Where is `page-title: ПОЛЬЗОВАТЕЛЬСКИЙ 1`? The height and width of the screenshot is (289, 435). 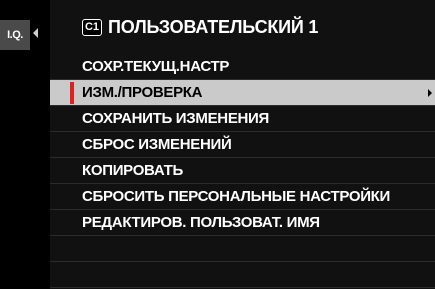 page-title: ПОЛЬЗОВАТЕЛЬСКИЙ 1 is located at coordinates (213, 26).